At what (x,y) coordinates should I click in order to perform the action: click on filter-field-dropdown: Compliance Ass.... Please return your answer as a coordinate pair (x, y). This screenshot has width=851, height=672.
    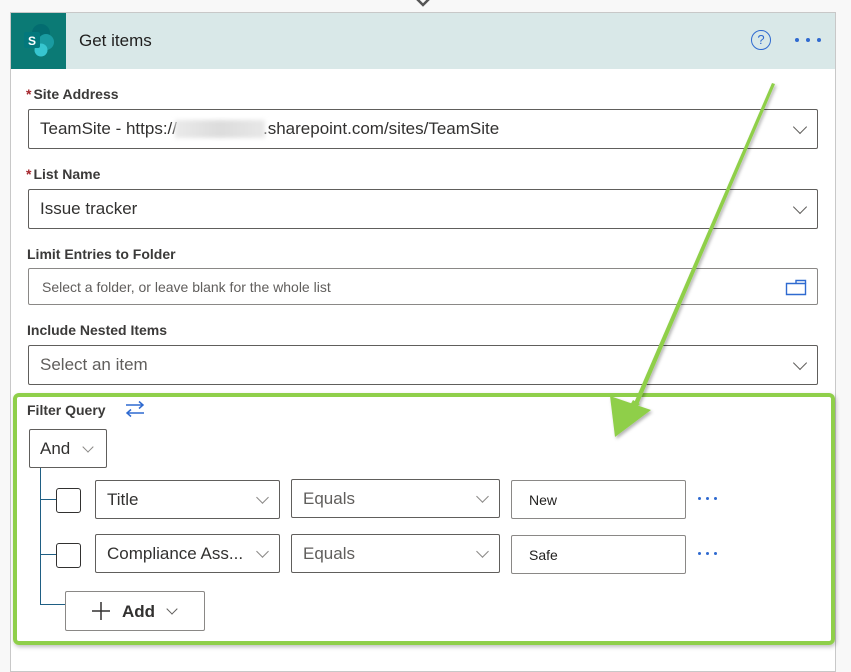
    Looking at the image, I should click on (187, 553).